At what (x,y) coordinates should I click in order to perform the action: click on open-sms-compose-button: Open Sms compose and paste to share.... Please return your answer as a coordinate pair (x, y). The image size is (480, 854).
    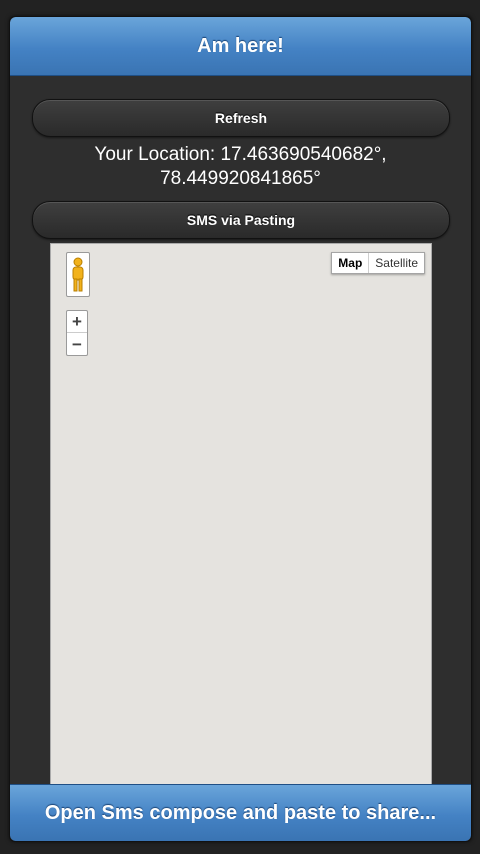
    Looking at the image, I should click on (240, 812).